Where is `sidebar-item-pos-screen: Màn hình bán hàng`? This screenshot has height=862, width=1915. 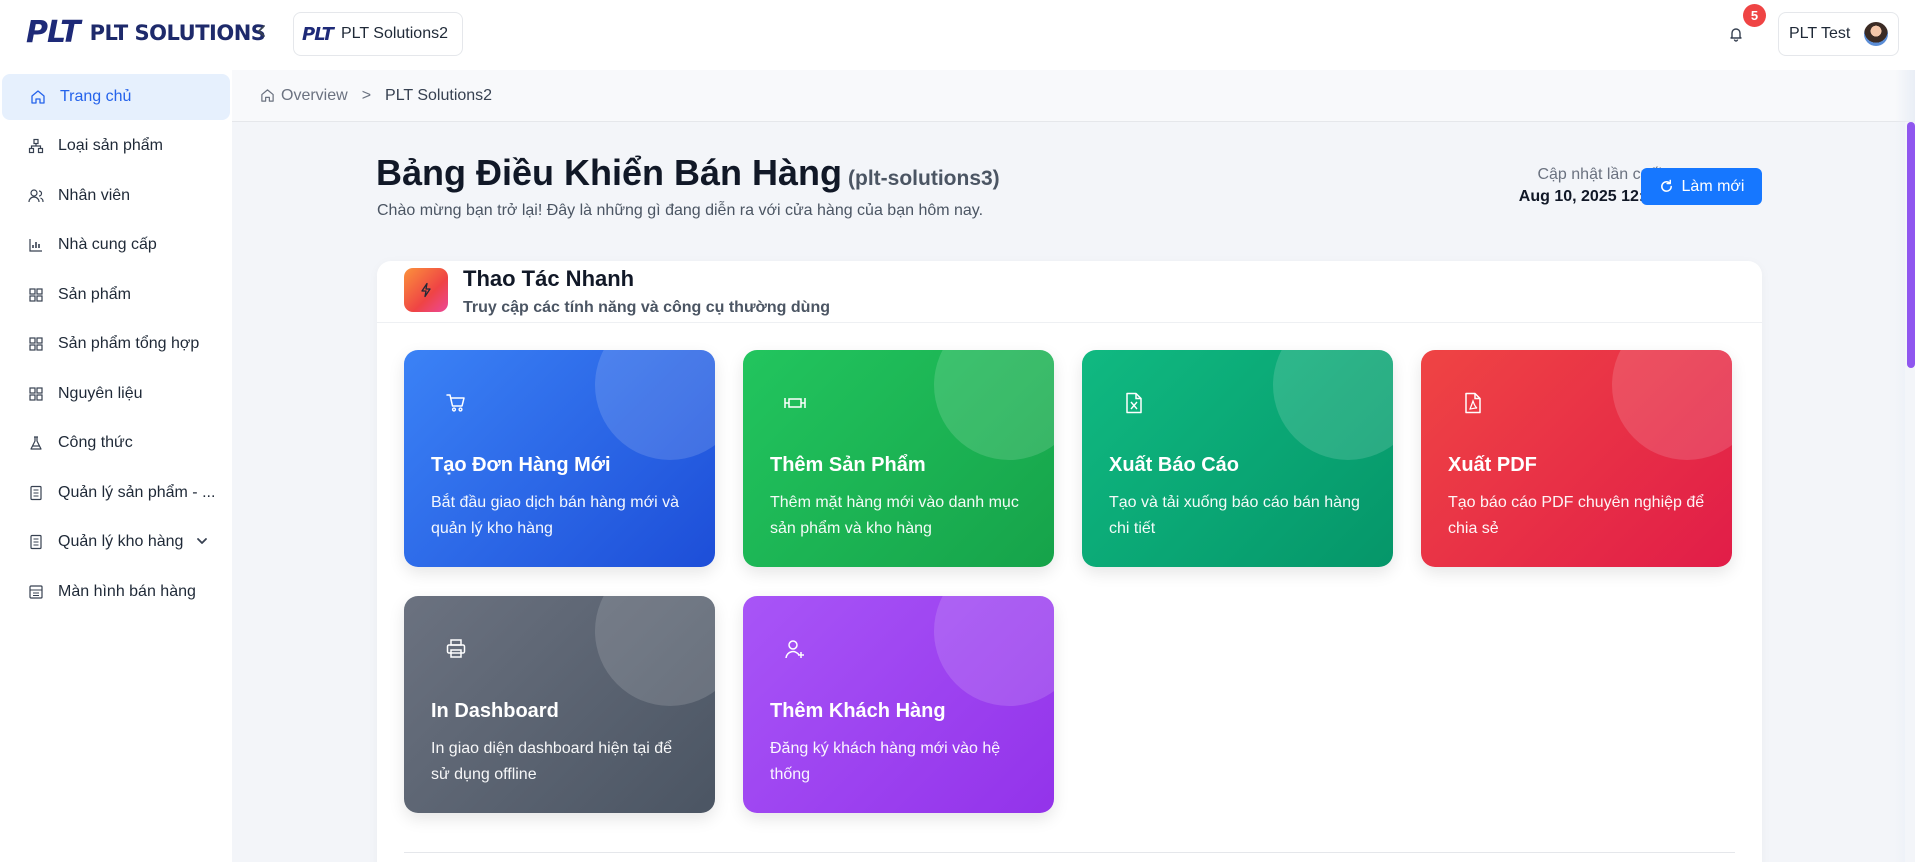 sidebar-item-pos-screen: Màn hình bán hàng is located at coordinates (114, 592).